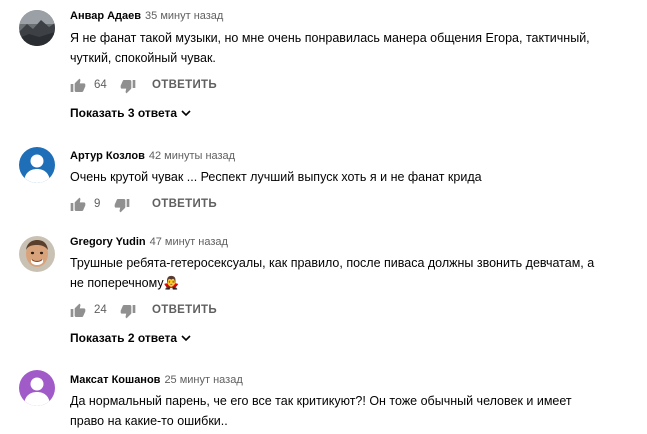 Image resolution: width=647 pixels, height=434 pixels. What do you see at coordinates (203, 380) in the screenshot?
I see `timestamp: 25 минут назад` at bounding box center [203, 380].